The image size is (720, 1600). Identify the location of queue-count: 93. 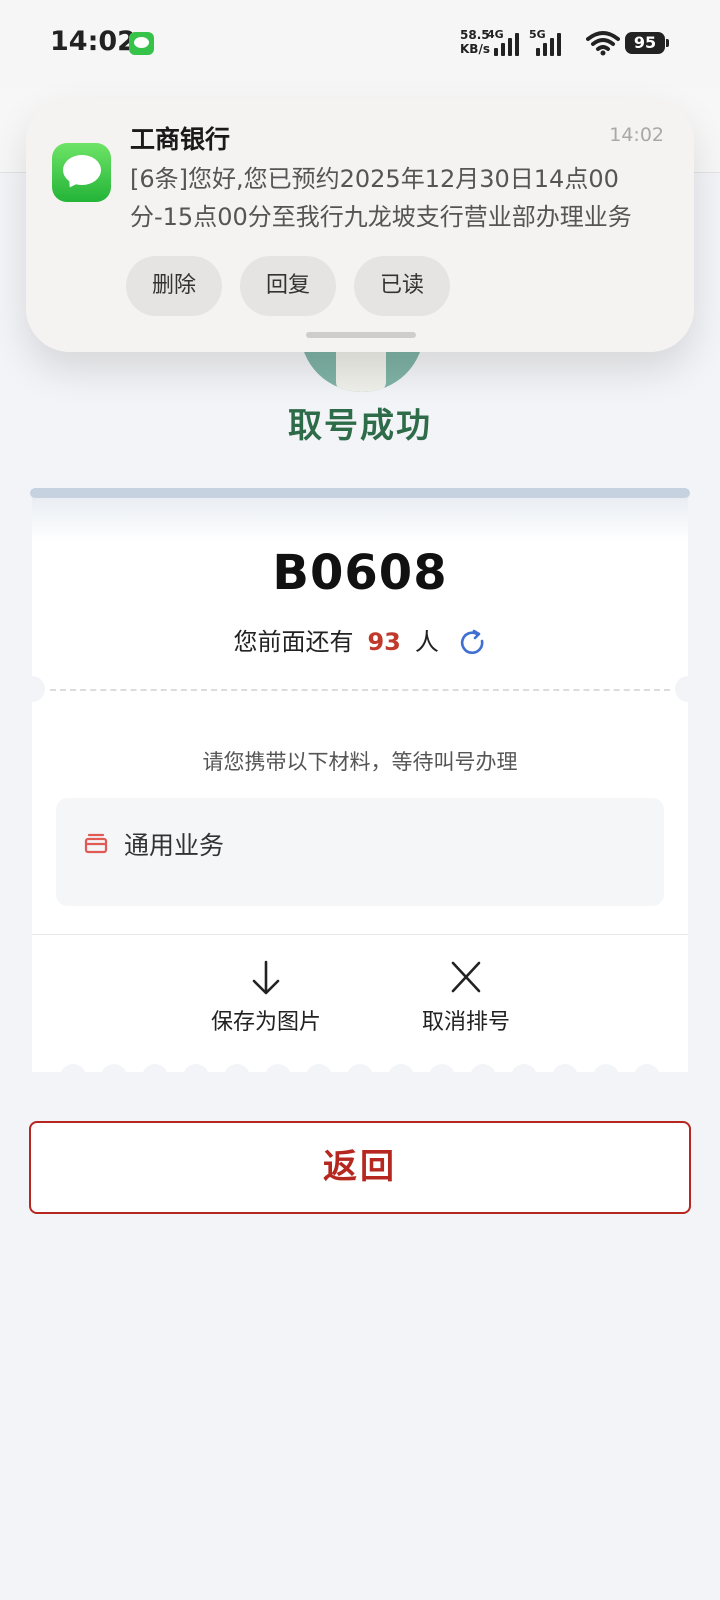
(384, 642).